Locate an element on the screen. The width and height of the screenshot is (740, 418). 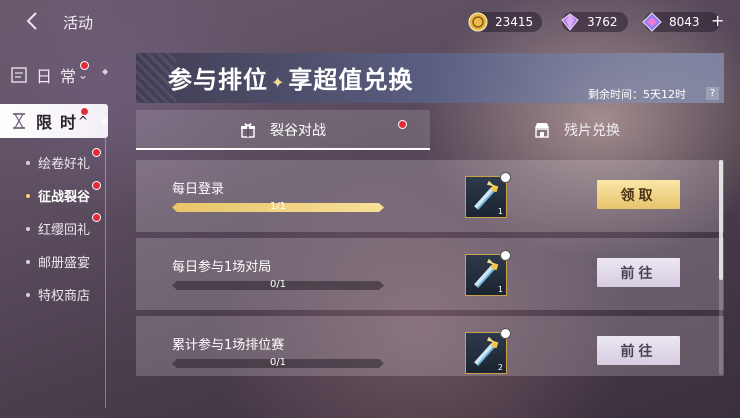
scrollbar-thumb is located at coordinates (721, 220).